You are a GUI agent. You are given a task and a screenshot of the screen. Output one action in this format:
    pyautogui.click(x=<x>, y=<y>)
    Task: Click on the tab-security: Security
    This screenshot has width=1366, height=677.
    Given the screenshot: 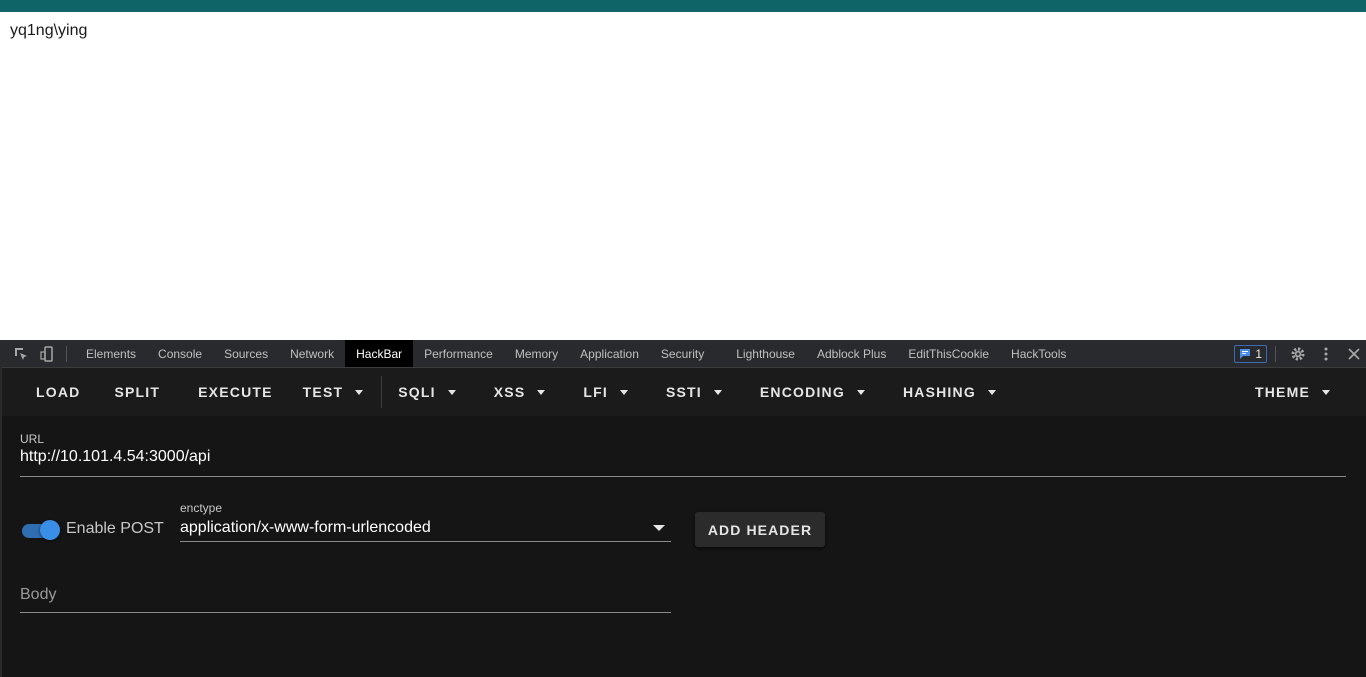 What is the action you would take?
    pyautogui.click(x=682, y=353)
    